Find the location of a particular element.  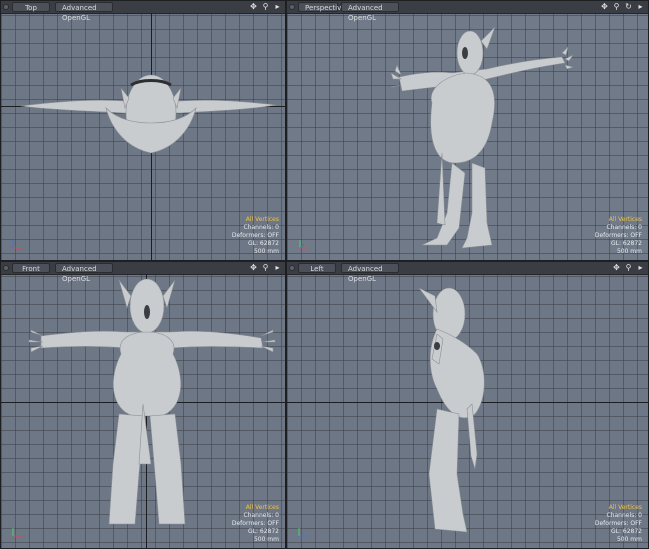

view-type-button: Front is located at coordinates (31, 268).